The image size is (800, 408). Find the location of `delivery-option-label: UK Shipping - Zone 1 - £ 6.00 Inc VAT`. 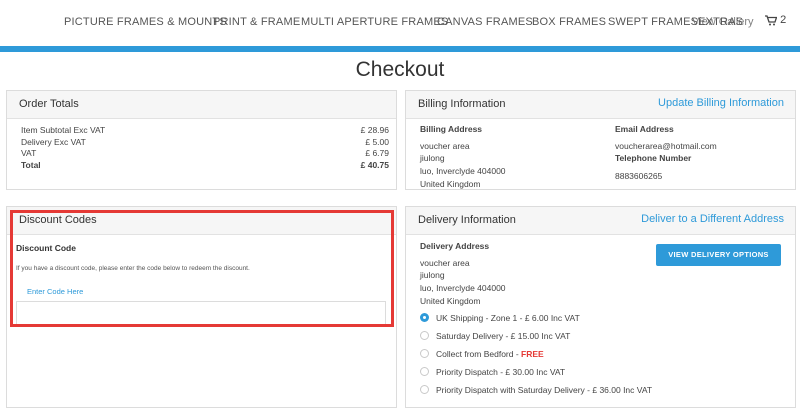

delivery-option-label: UK Shipping - Zone 1 - £ 6.00 Inc VAT is located at coordinates (508, 318).